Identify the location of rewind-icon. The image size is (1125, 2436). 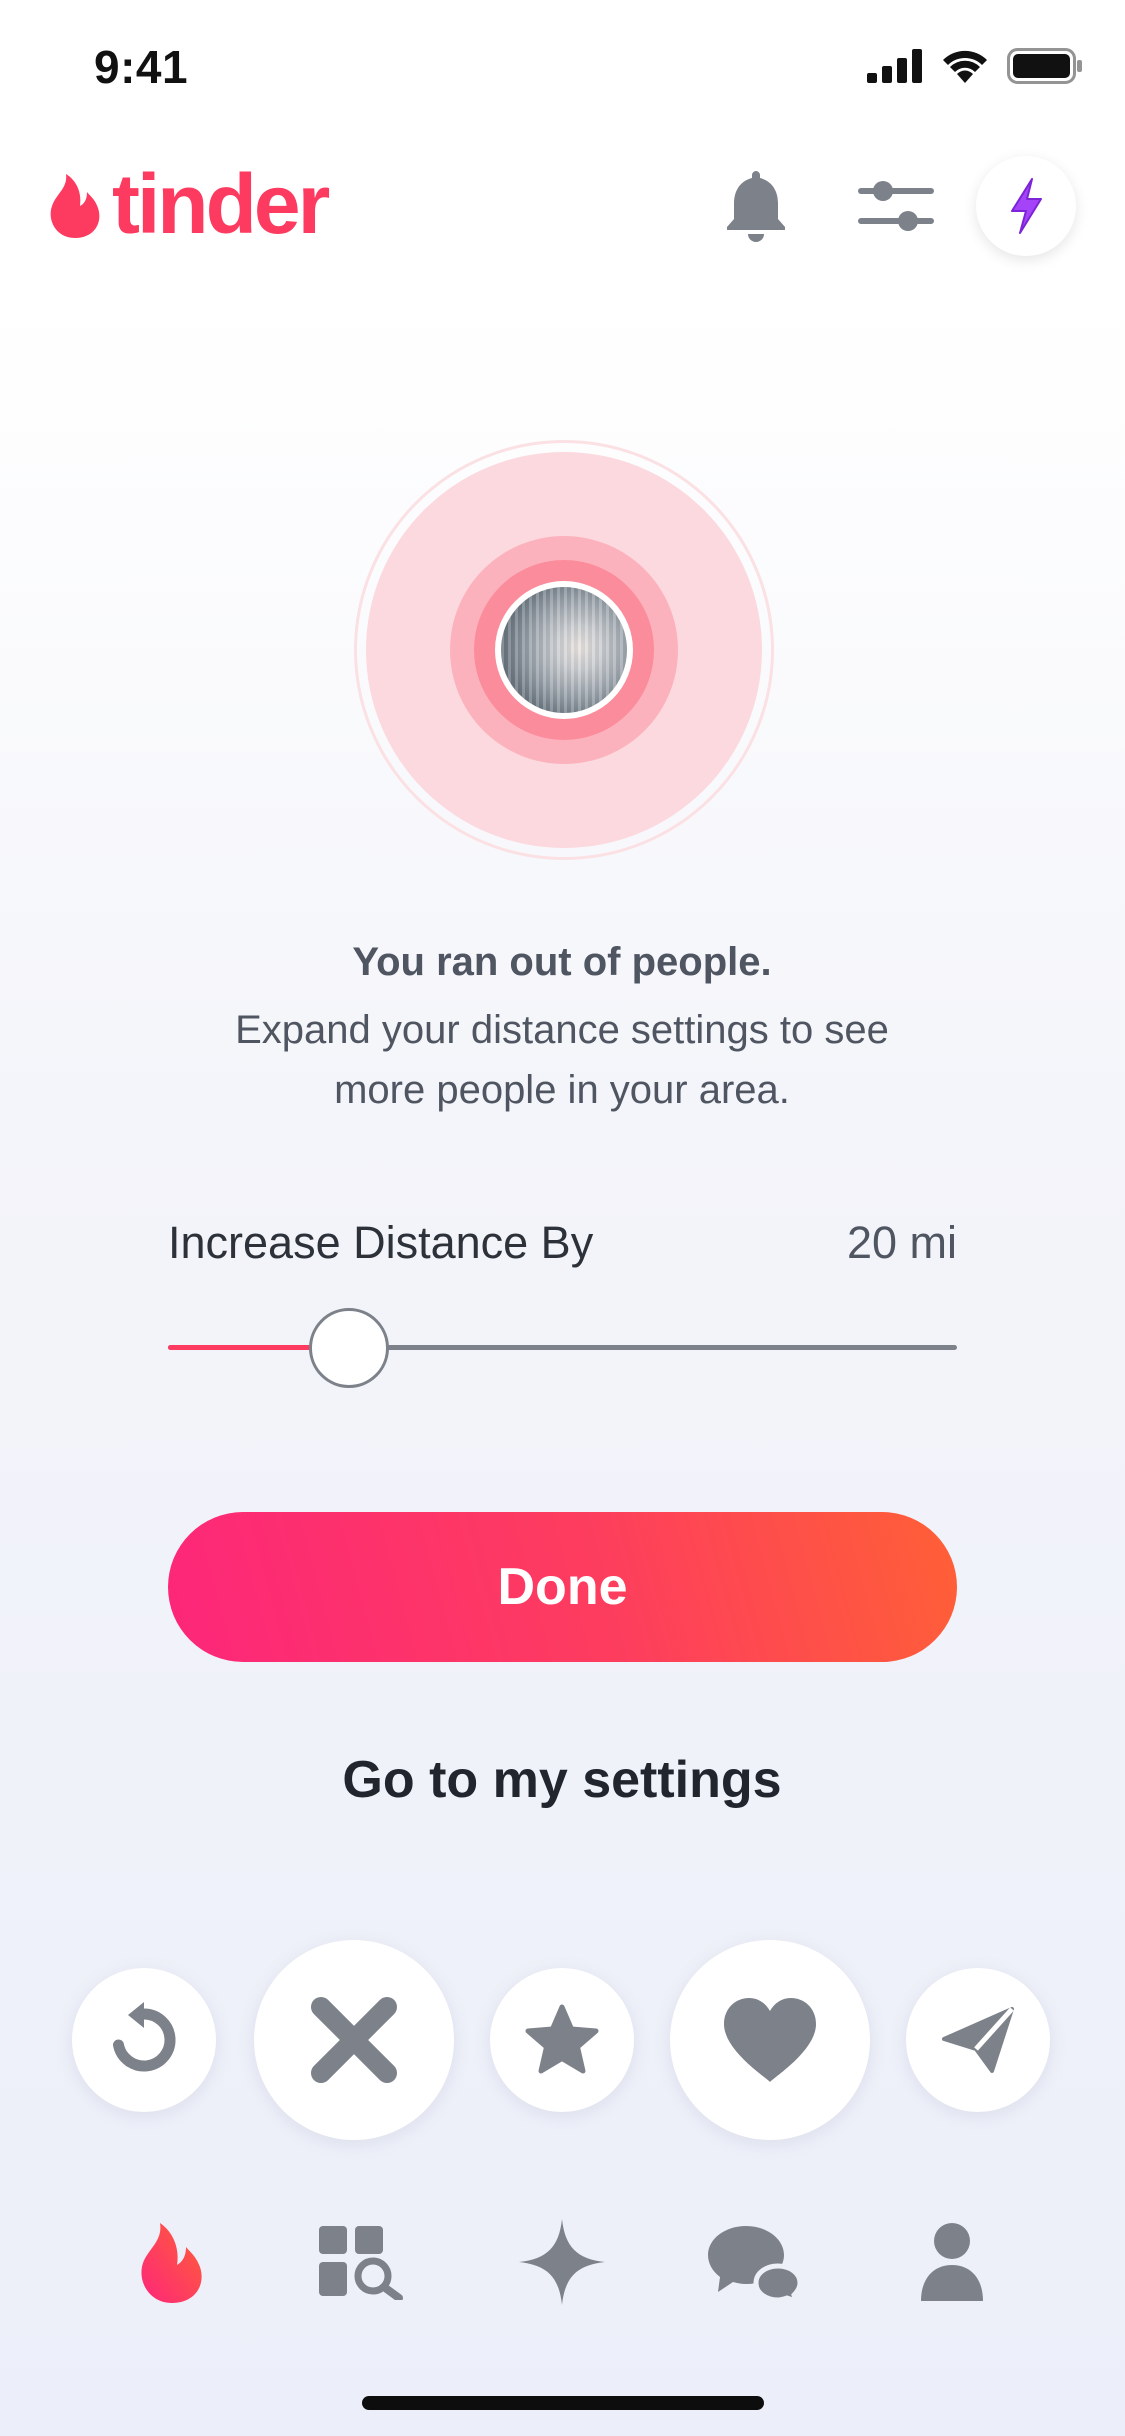
(144, 2037).